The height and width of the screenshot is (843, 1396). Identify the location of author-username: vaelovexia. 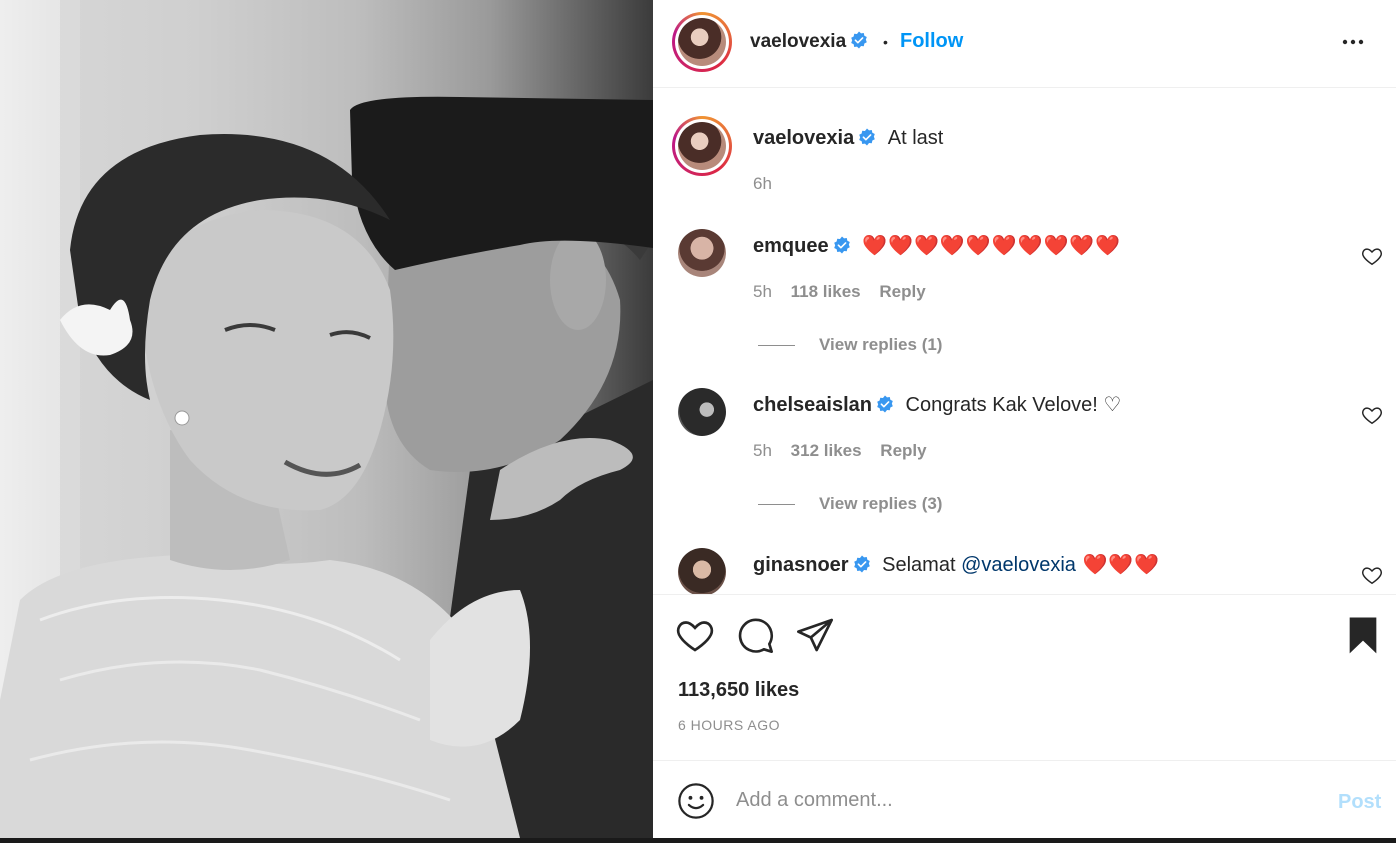
(809, 42).